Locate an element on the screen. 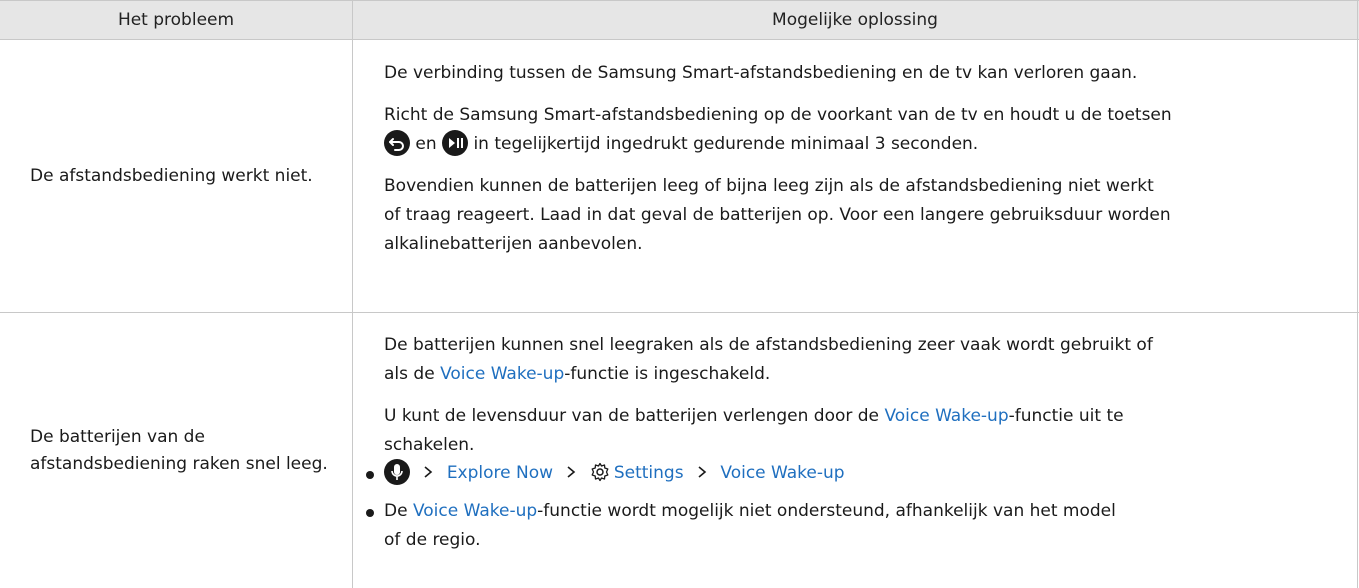  solution-text: -functie is ingeschakeld. is located at coordinates (667, 374).